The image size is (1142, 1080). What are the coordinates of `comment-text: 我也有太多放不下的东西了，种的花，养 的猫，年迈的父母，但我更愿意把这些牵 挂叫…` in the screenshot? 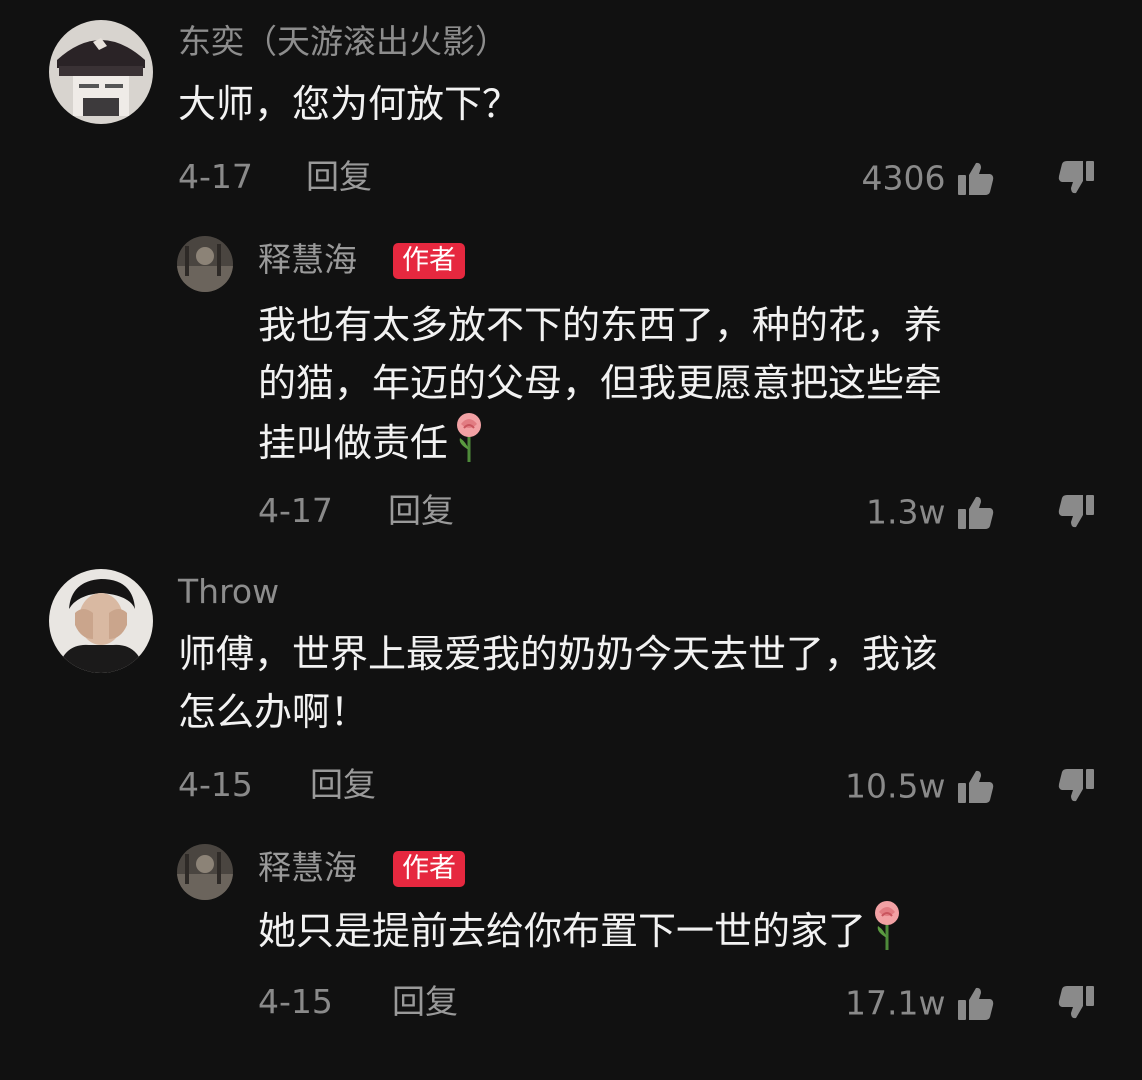 It's located at (600, 384).